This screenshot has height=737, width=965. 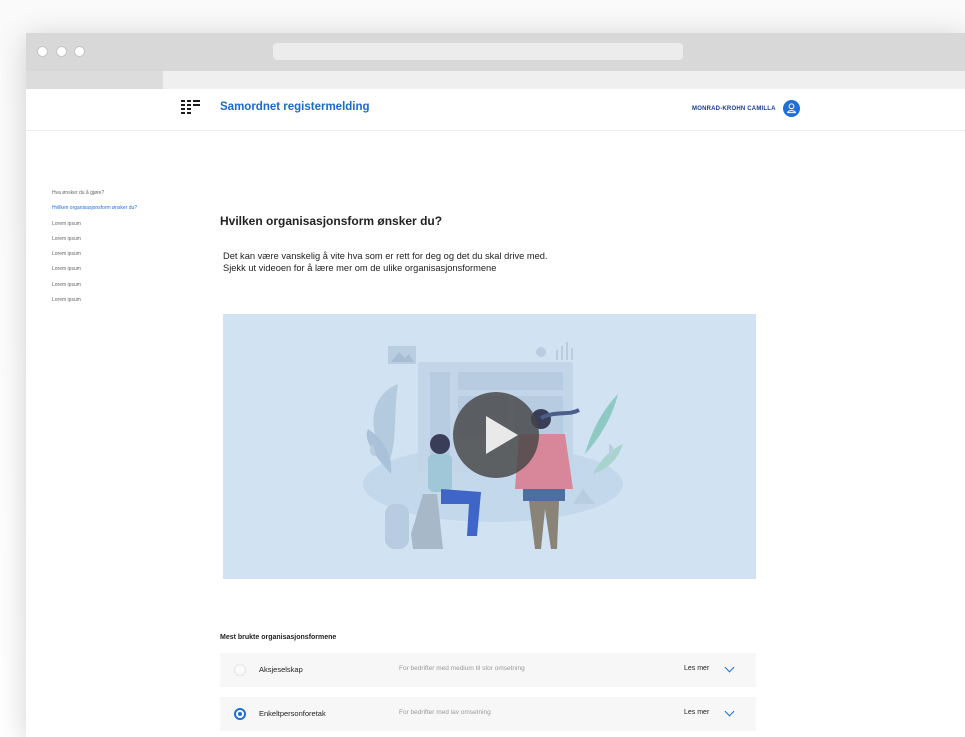 What do you see at coordinates (66, 285) in the screenshot?
I see `nav-item-lorem-5: Lorem ipsum` at bounding box center [66, 285].